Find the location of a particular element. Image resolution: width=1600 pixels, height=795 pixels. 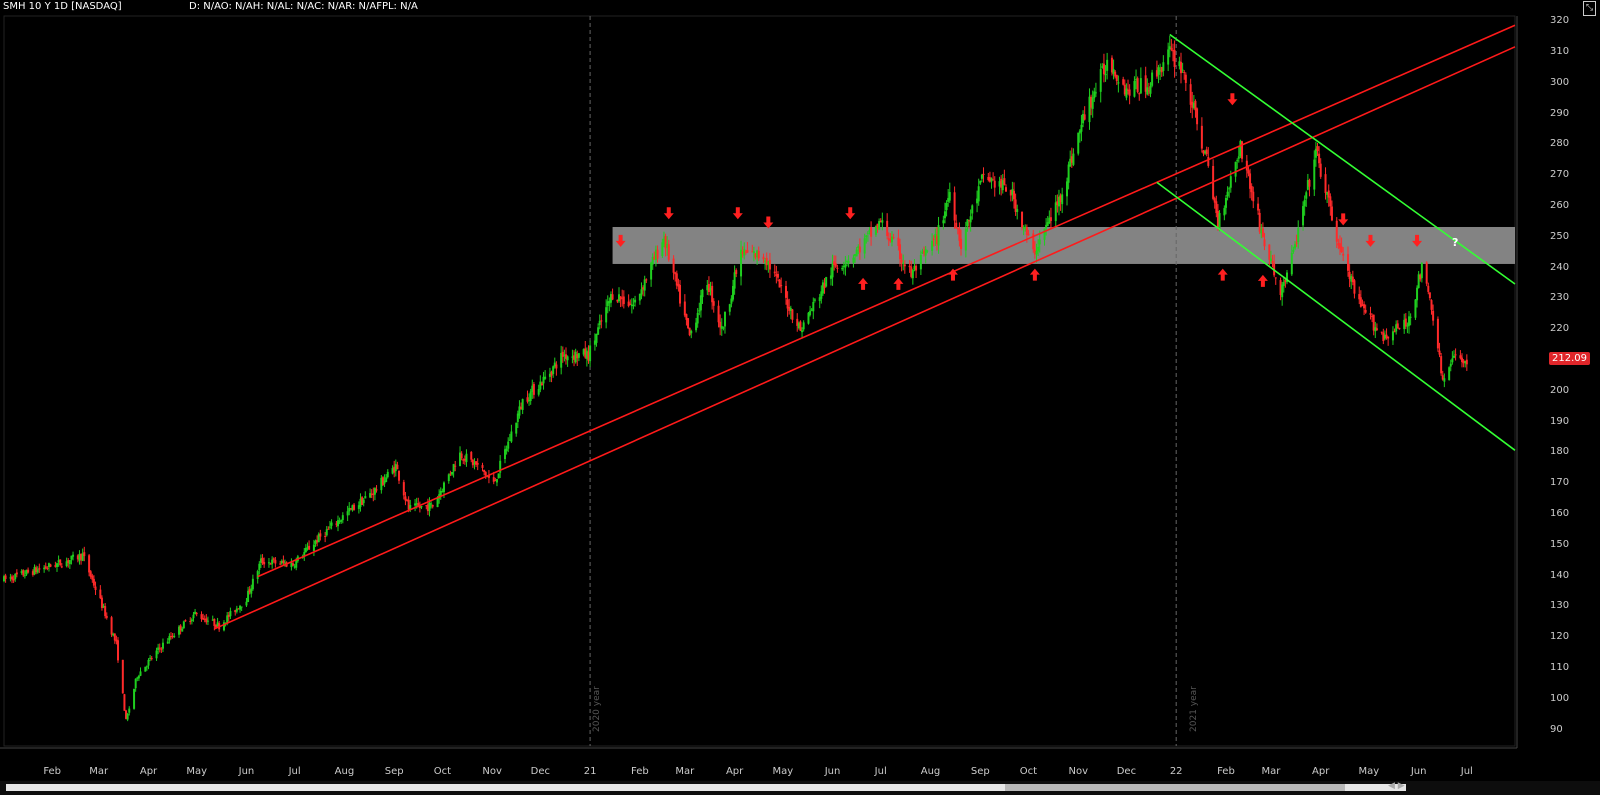

x-tick-label: Mar is located at coordinates (99, 771).